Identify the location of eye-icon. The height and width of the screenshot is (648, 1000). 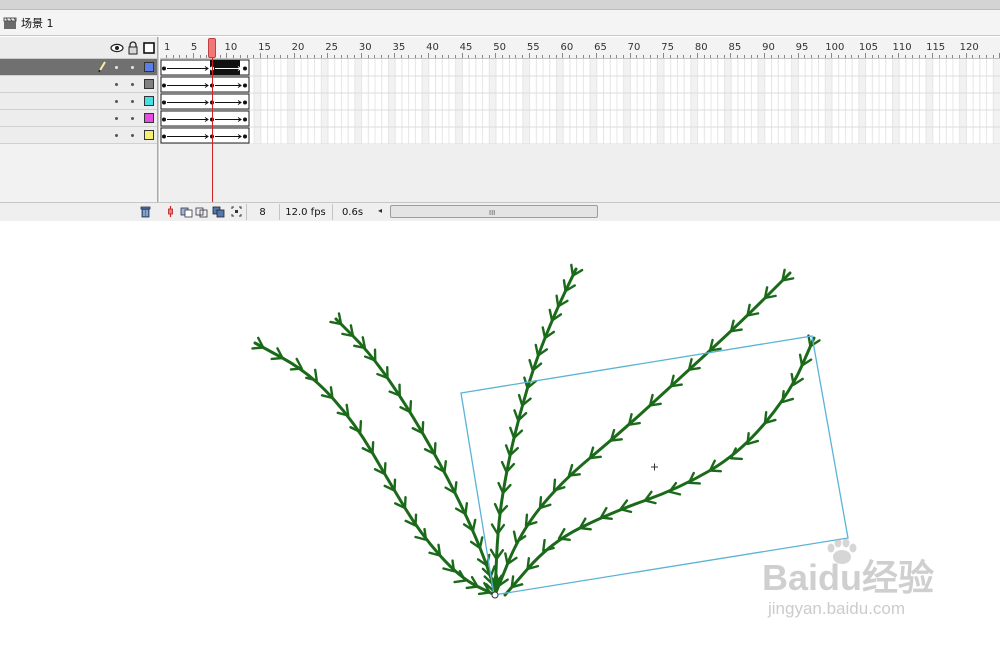
(117, 48).